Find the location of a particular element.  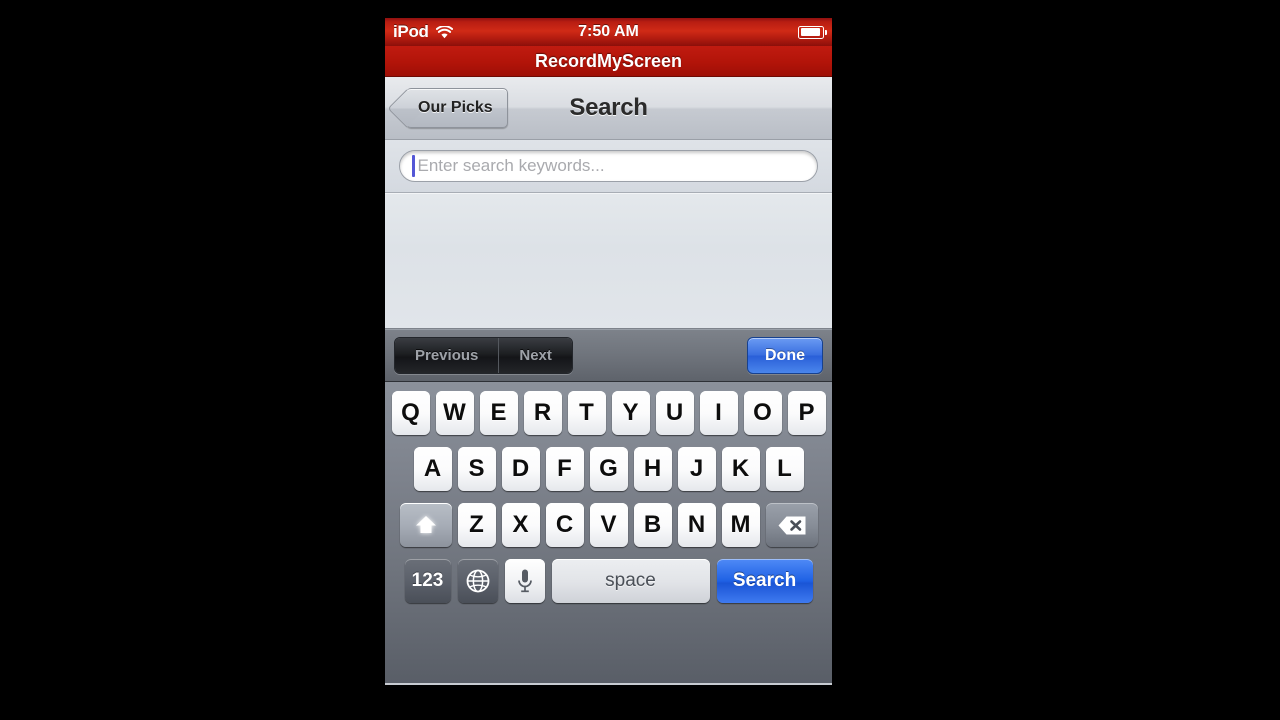

key-v: V is located at coordinates (608, 525).